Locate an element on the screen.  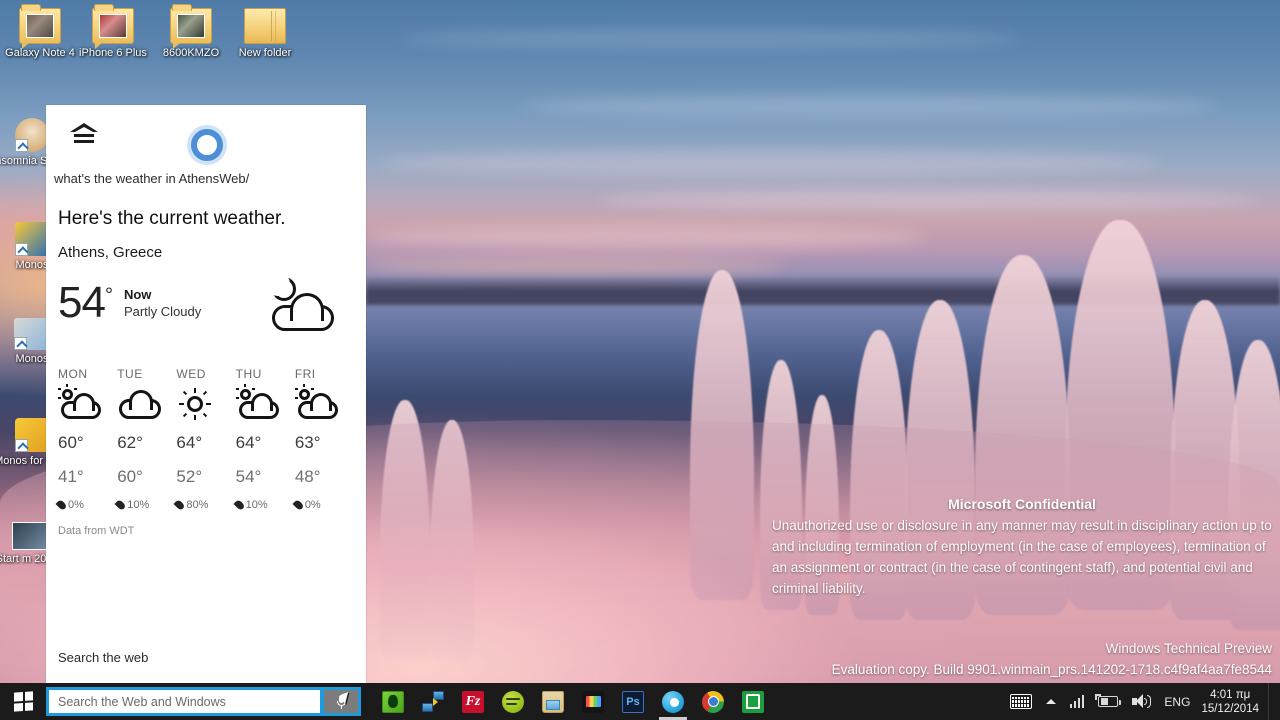
spotify-icon is located at coordinates (513, 701).